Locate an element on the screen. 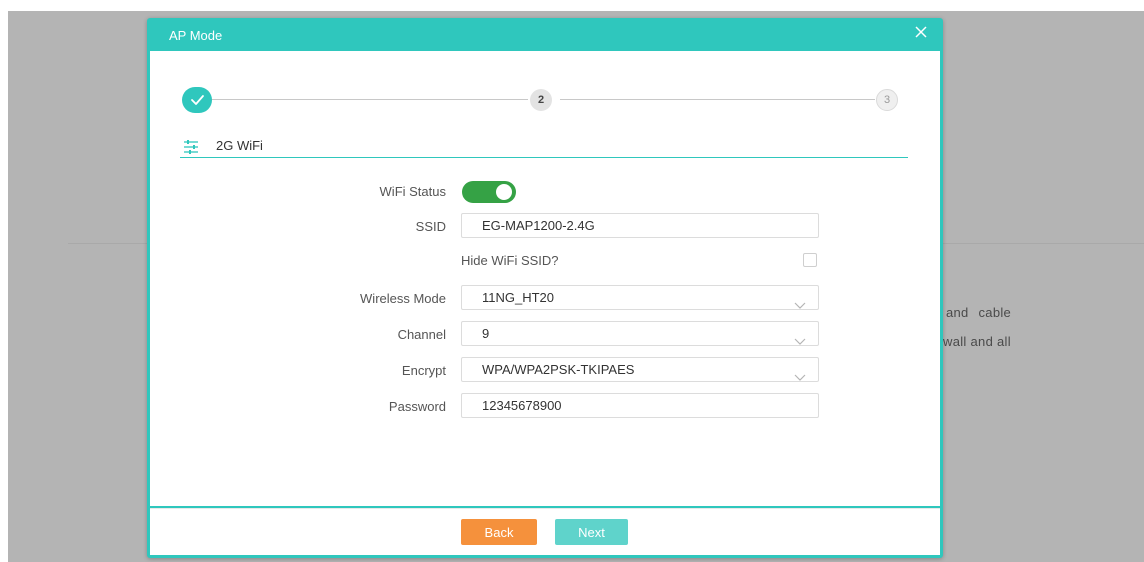  wireless-mode-label: Wireless Mode is located at coordinates (403, 298).